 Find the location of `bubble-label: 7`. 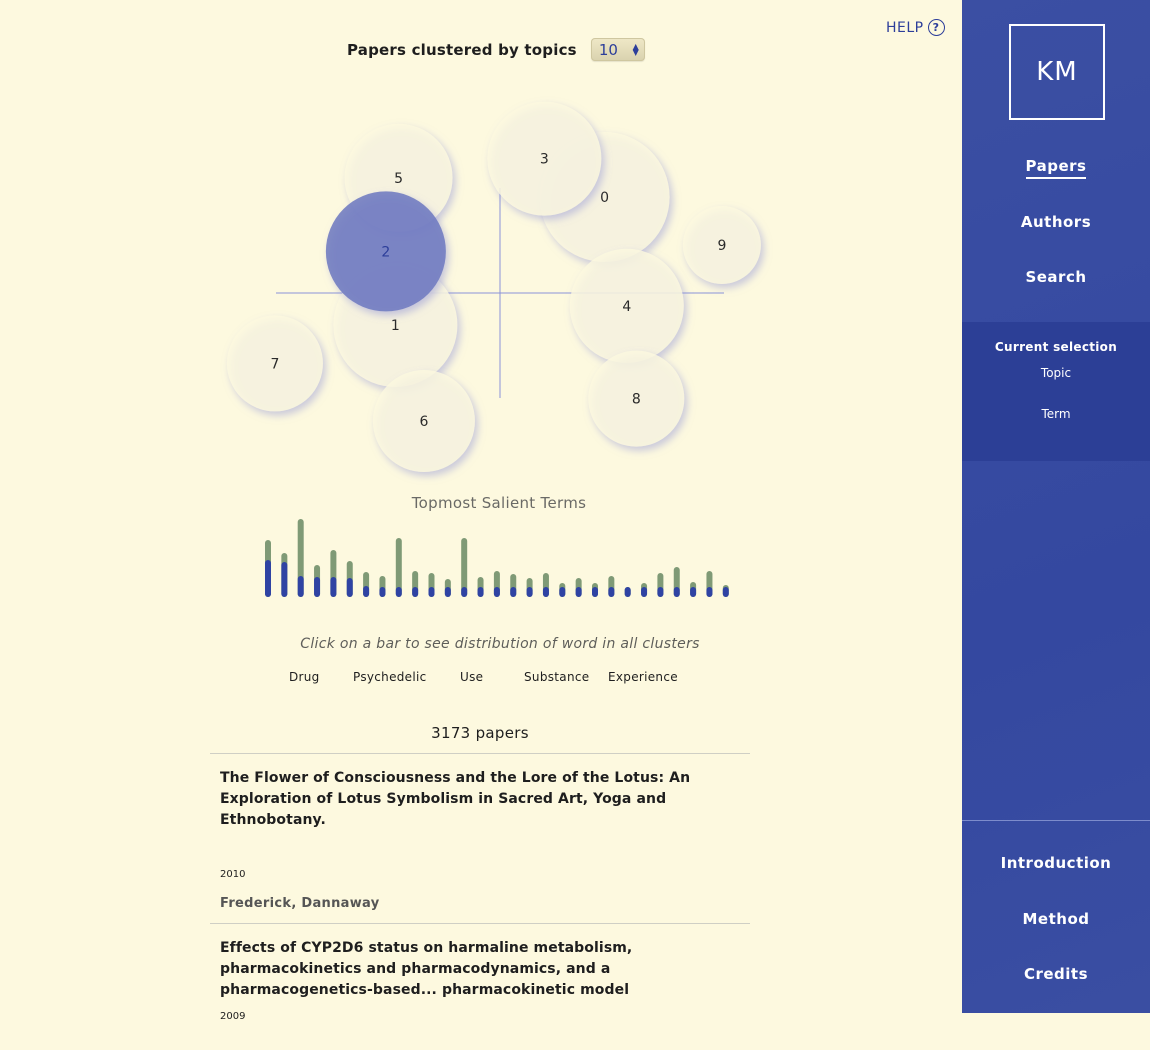

bubble-label: 7 is located at coordinates (274, 364).